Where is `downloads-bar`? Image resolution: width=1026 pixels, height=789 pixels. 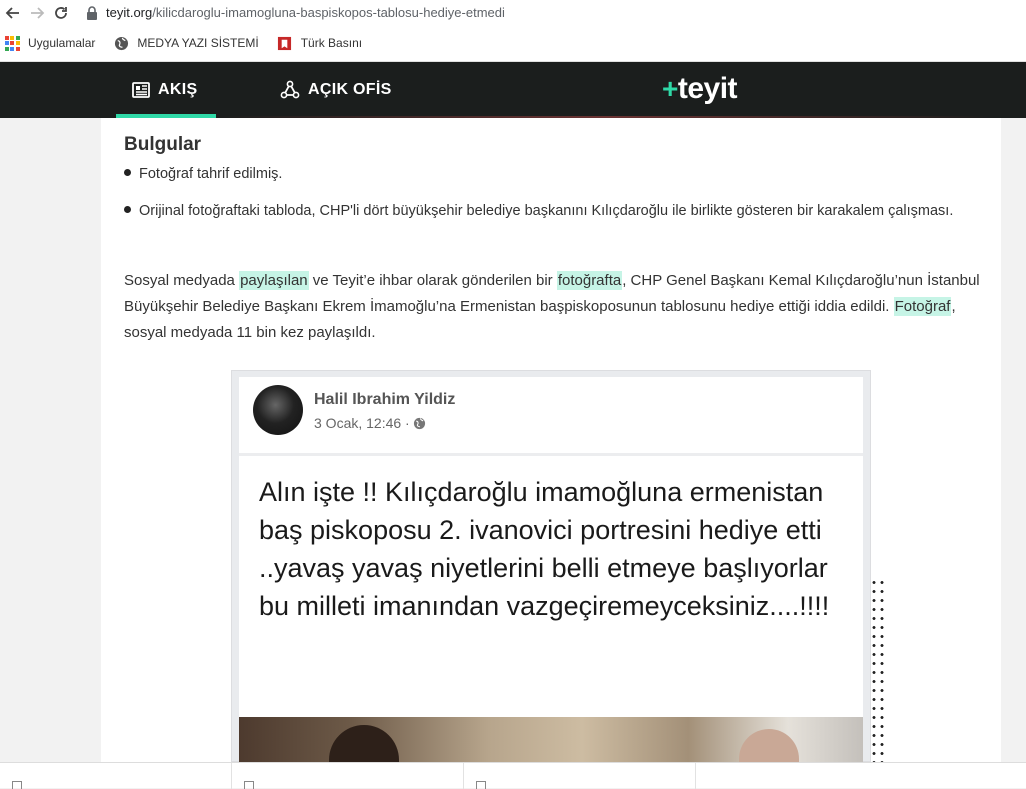
downloads-bar is located at coordinates (513, 775).